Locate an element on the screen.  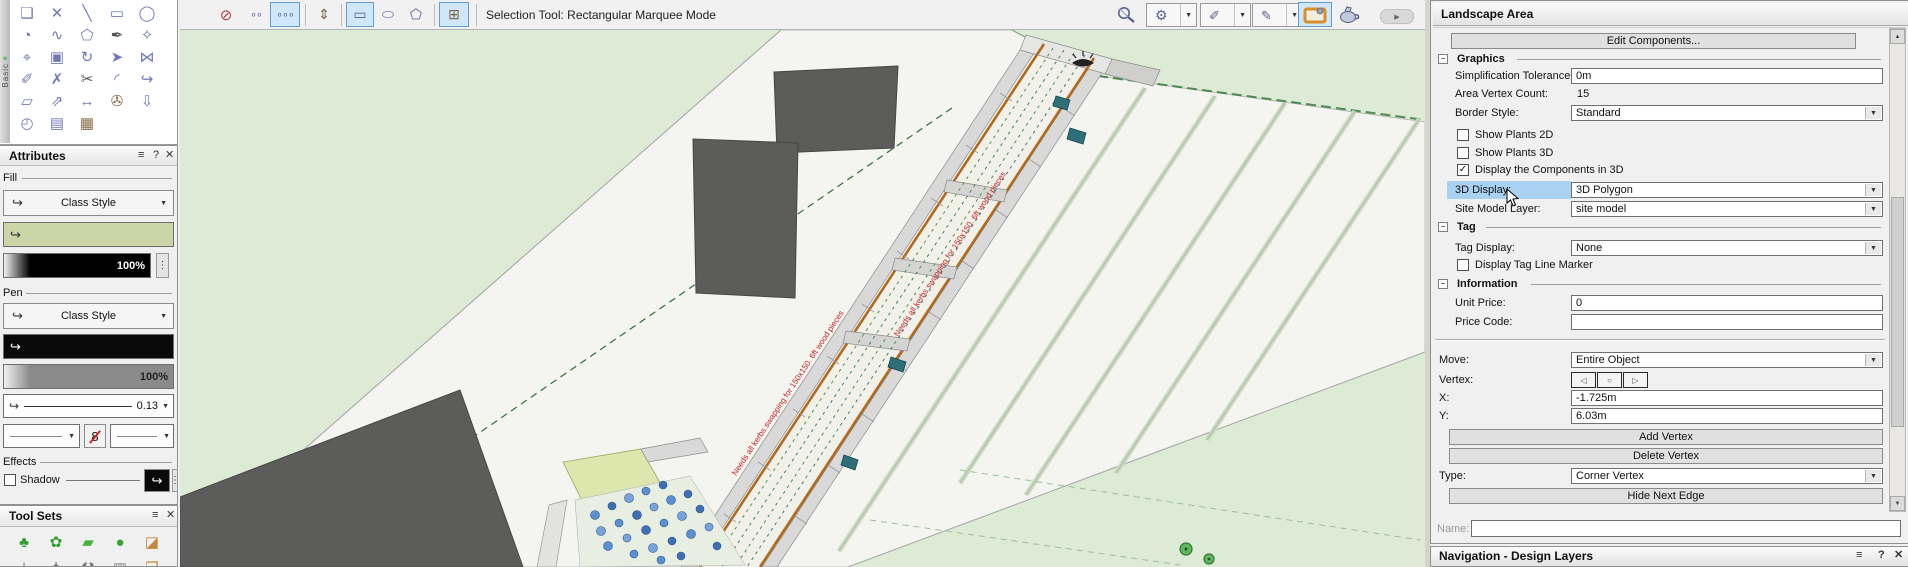
magic-wand-icon: ✧ is located at coordinates (147, 35).